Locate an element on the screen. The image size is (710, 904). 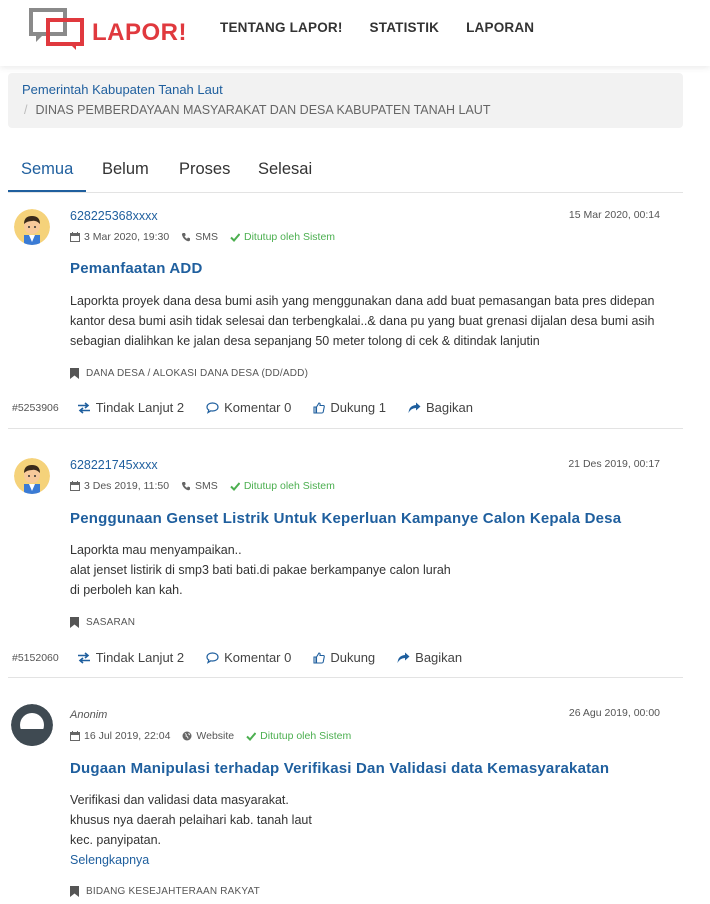
submitted-date-text: 16 Jul 2019, 22:04 is located at coordinates (127, 736).